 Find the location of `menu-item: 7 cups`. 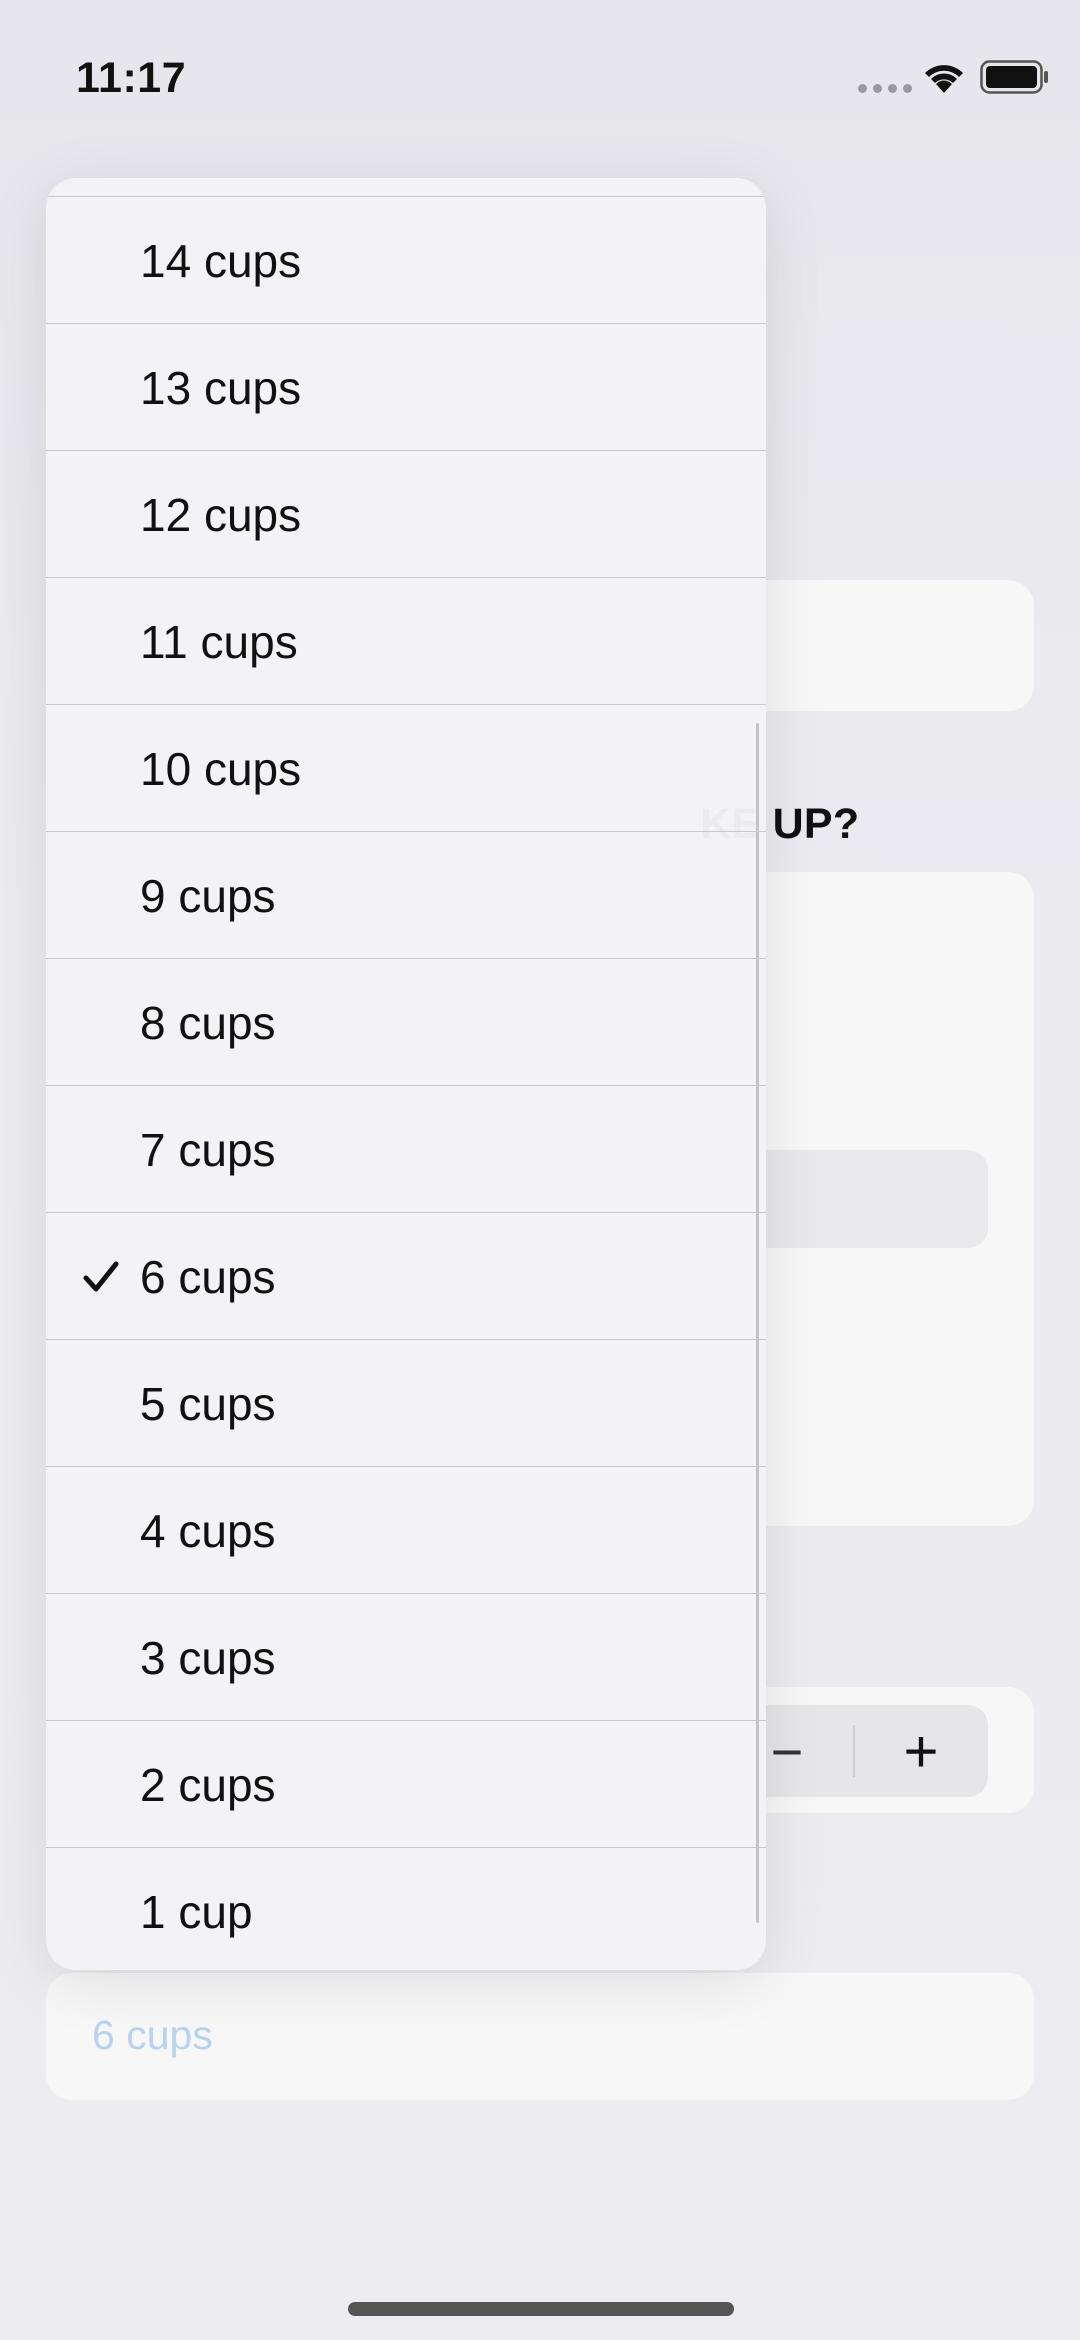

menu-item: 7 cups is located at coordinates (406, 1148).